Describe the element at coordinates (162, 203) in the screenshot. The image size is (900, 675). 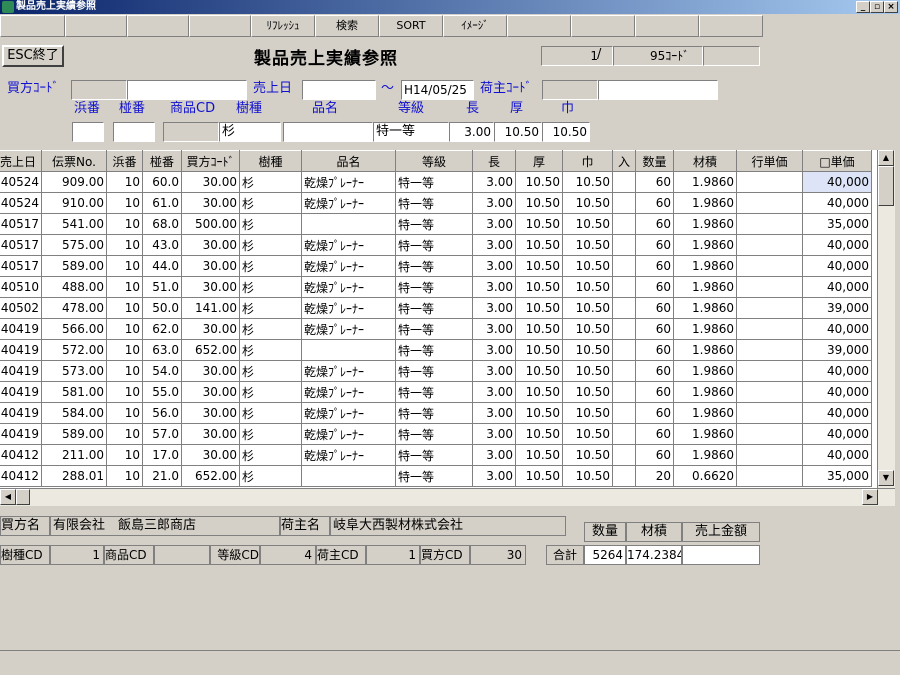
I see `table-cell: 61.0` at that location.